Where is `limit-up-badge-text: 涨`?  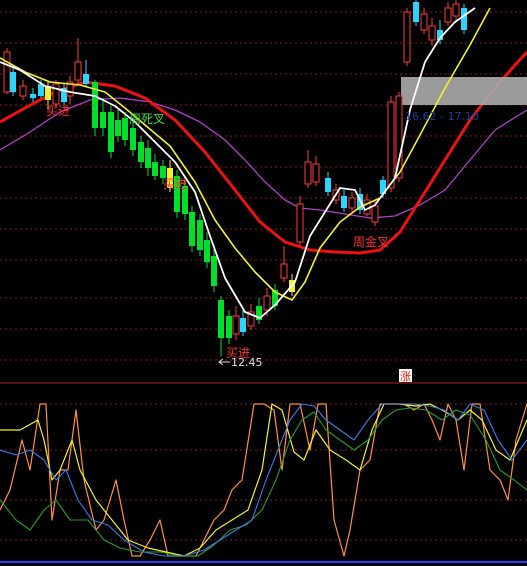
limit-up-badge-text: 涨 is located at coordinates (405, 376).